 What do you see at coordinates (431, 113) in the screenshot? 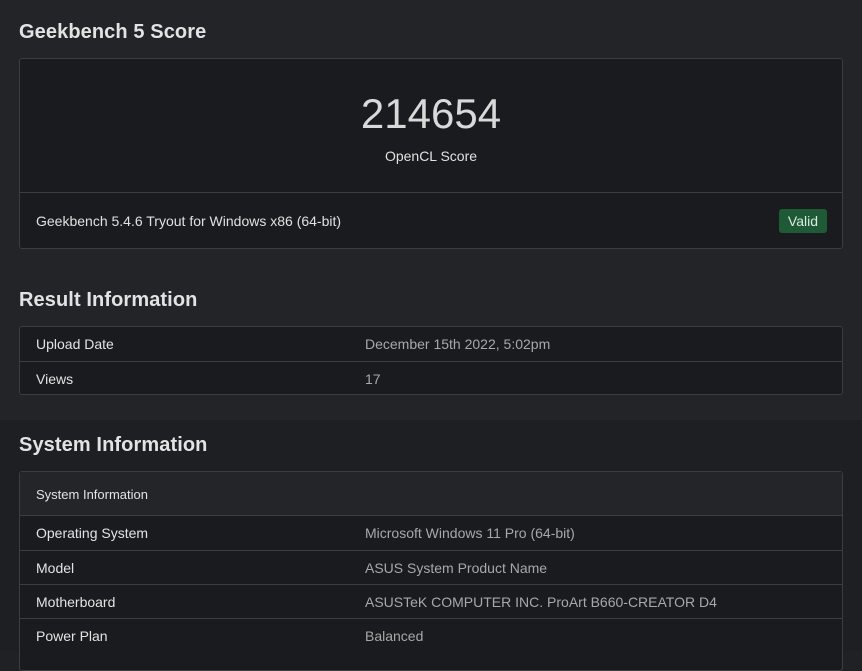
I see `opencl-score-value: 214654` at bounding box center [431, 113].